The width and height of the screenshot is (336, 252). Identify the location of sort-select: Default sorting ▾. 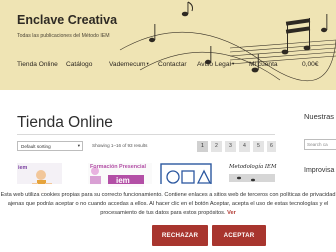
(50, 146).